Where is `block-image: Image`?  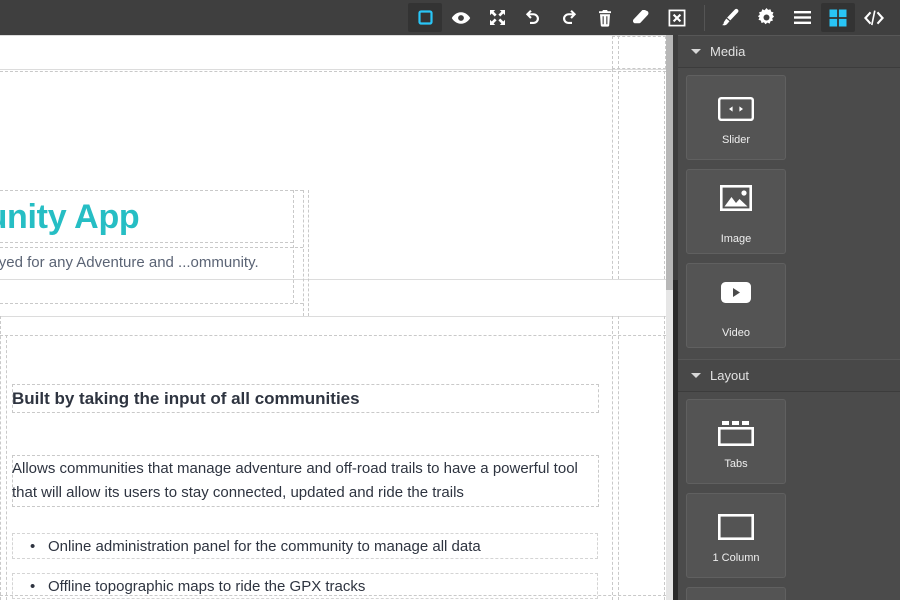 block-image: Image is located at coordinates (736, 211).